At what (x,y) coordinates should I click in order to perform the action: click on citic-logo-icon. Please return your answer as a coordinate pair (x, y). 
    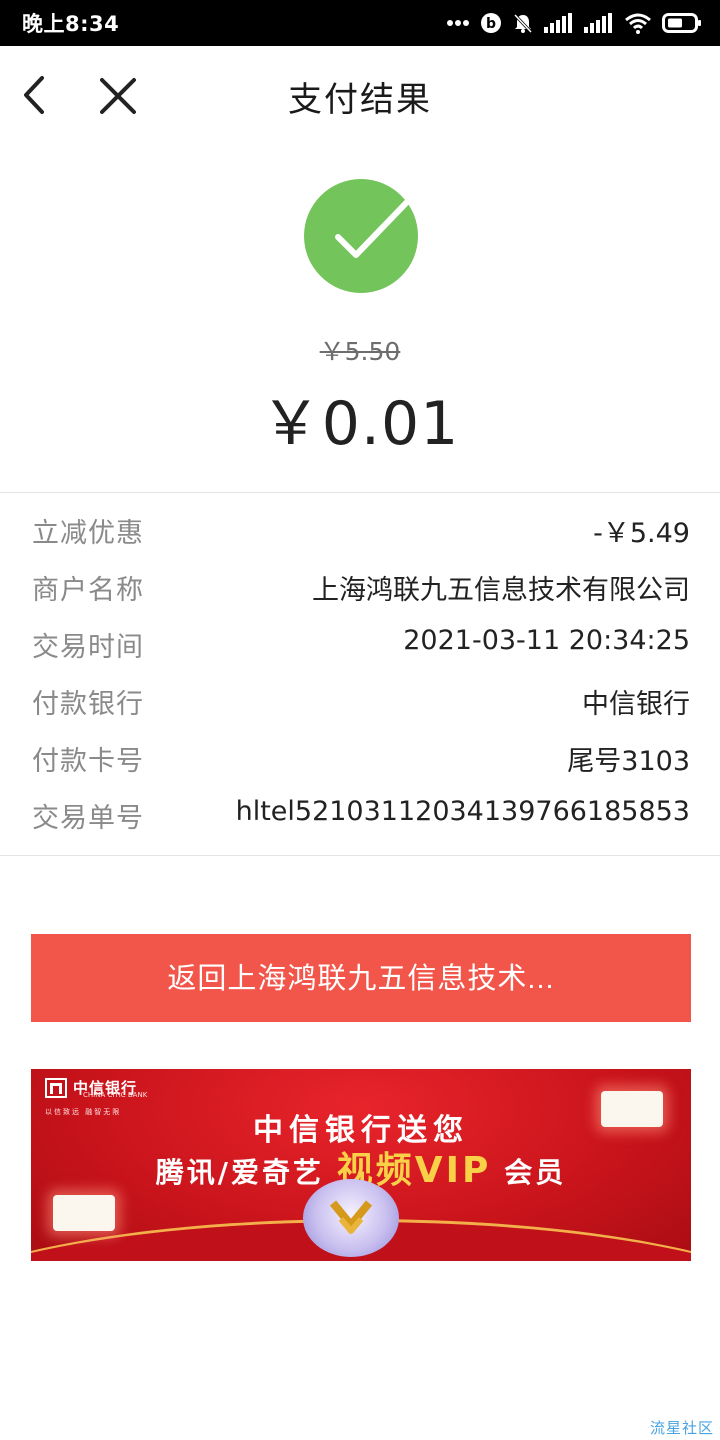
    Looking at the image, I should click on (56, 1087).